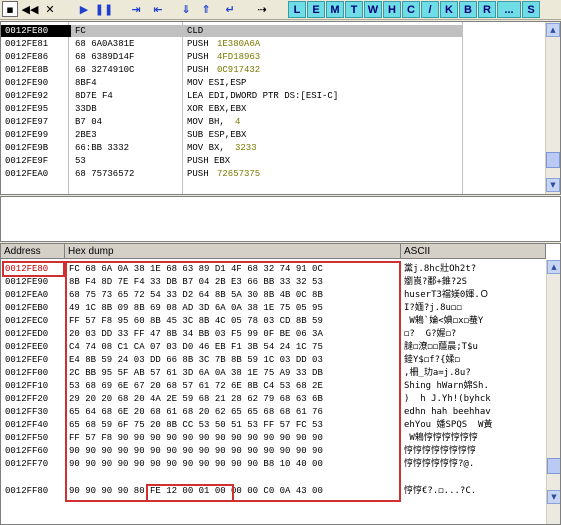  What do you see at coordinates (209, 161) in the screenshot?
I see `disasm-instruction: PUSH EBX` at bounding box center [209, 161].